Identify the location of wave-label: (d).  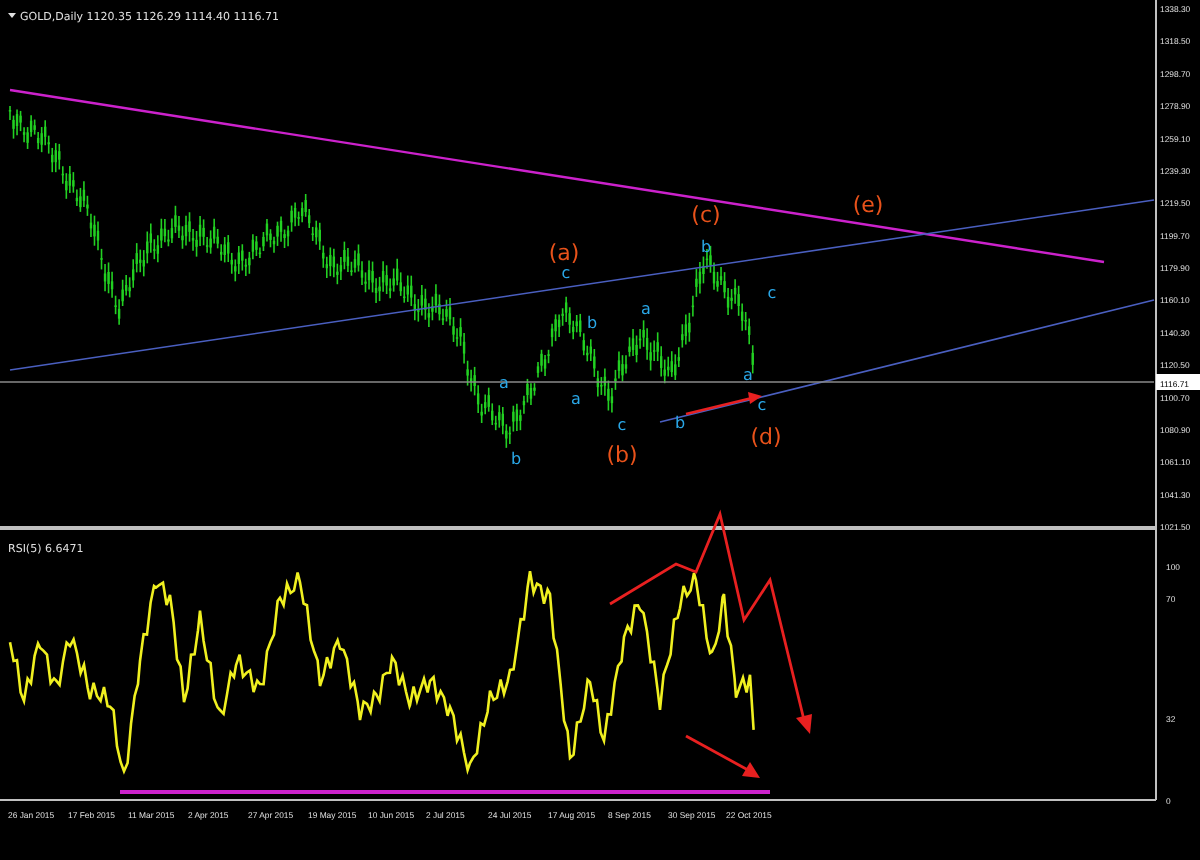
(766, 437).